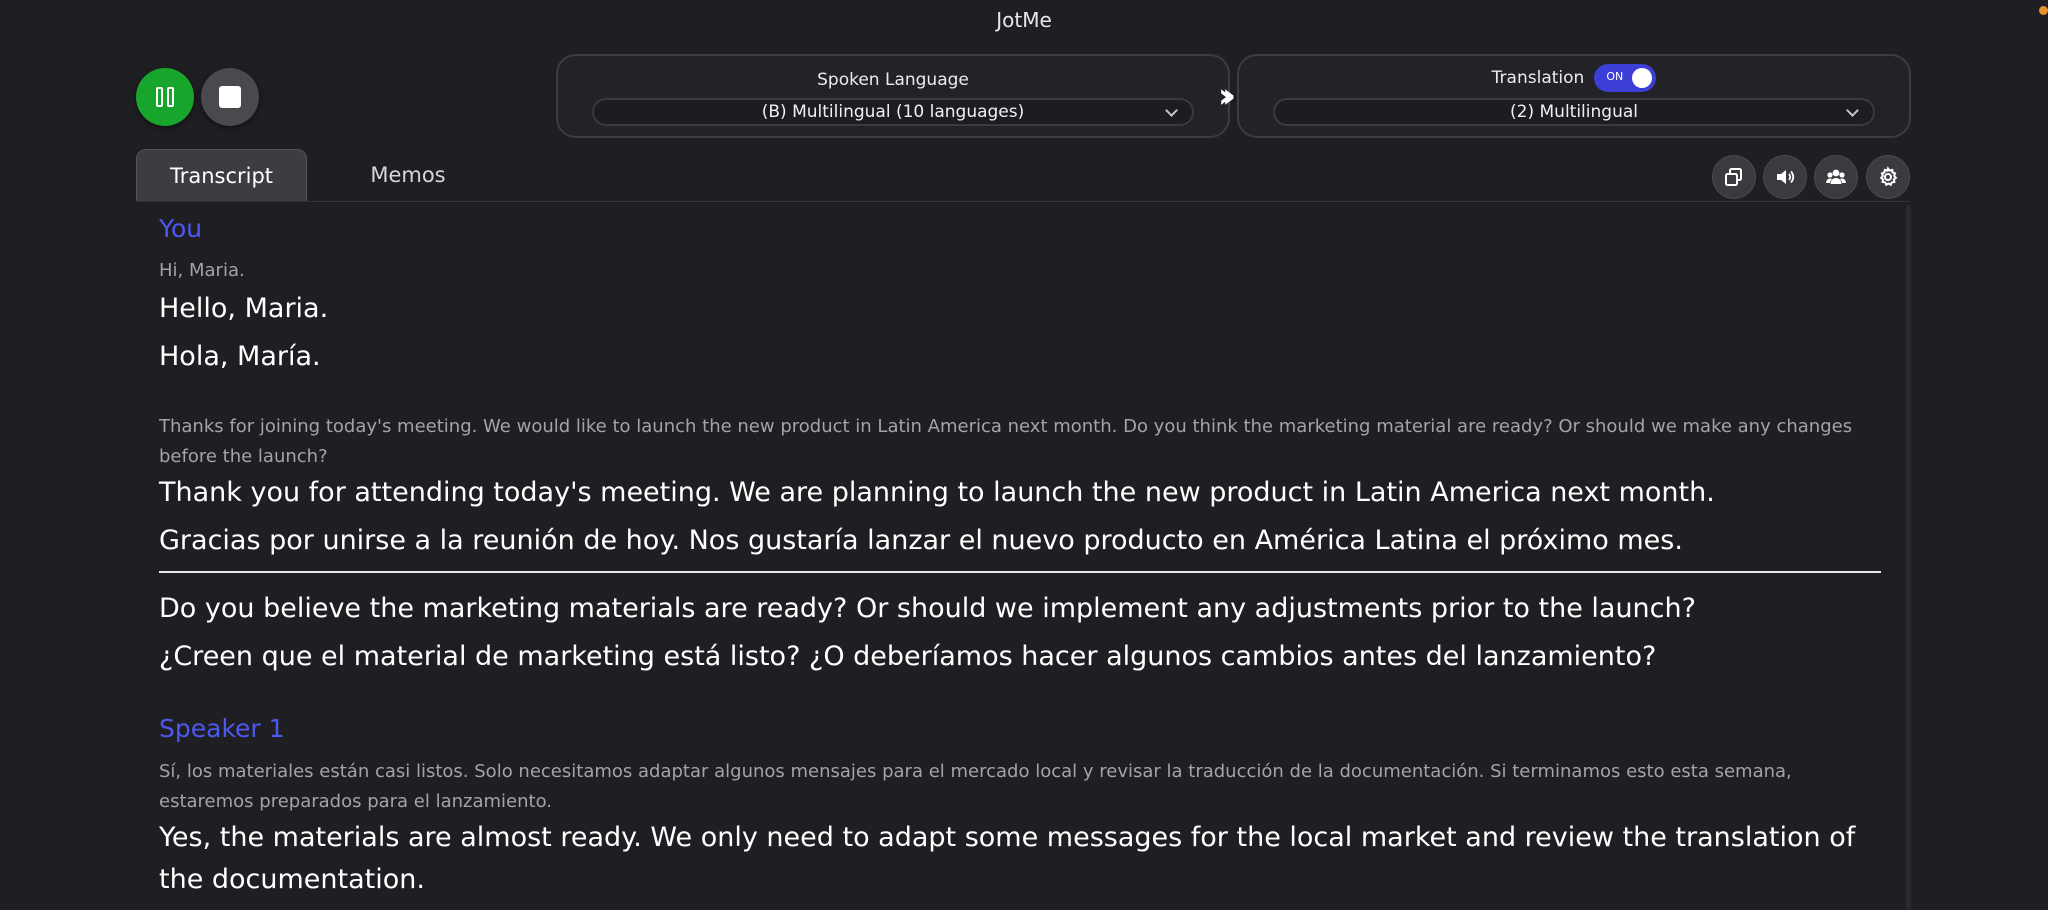 This screenshot has width=2048, height=910. I want to click on audio-button, so click(1785, 177).